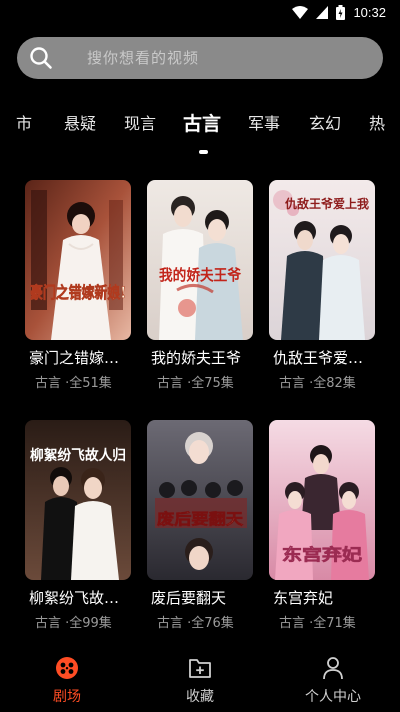 This screenshot has width=400, height=712. What do you see at coordinates (202, 124) in the screenshot?
I see `tab-ancient-romance: 古言` at bounding box center [202, 124].